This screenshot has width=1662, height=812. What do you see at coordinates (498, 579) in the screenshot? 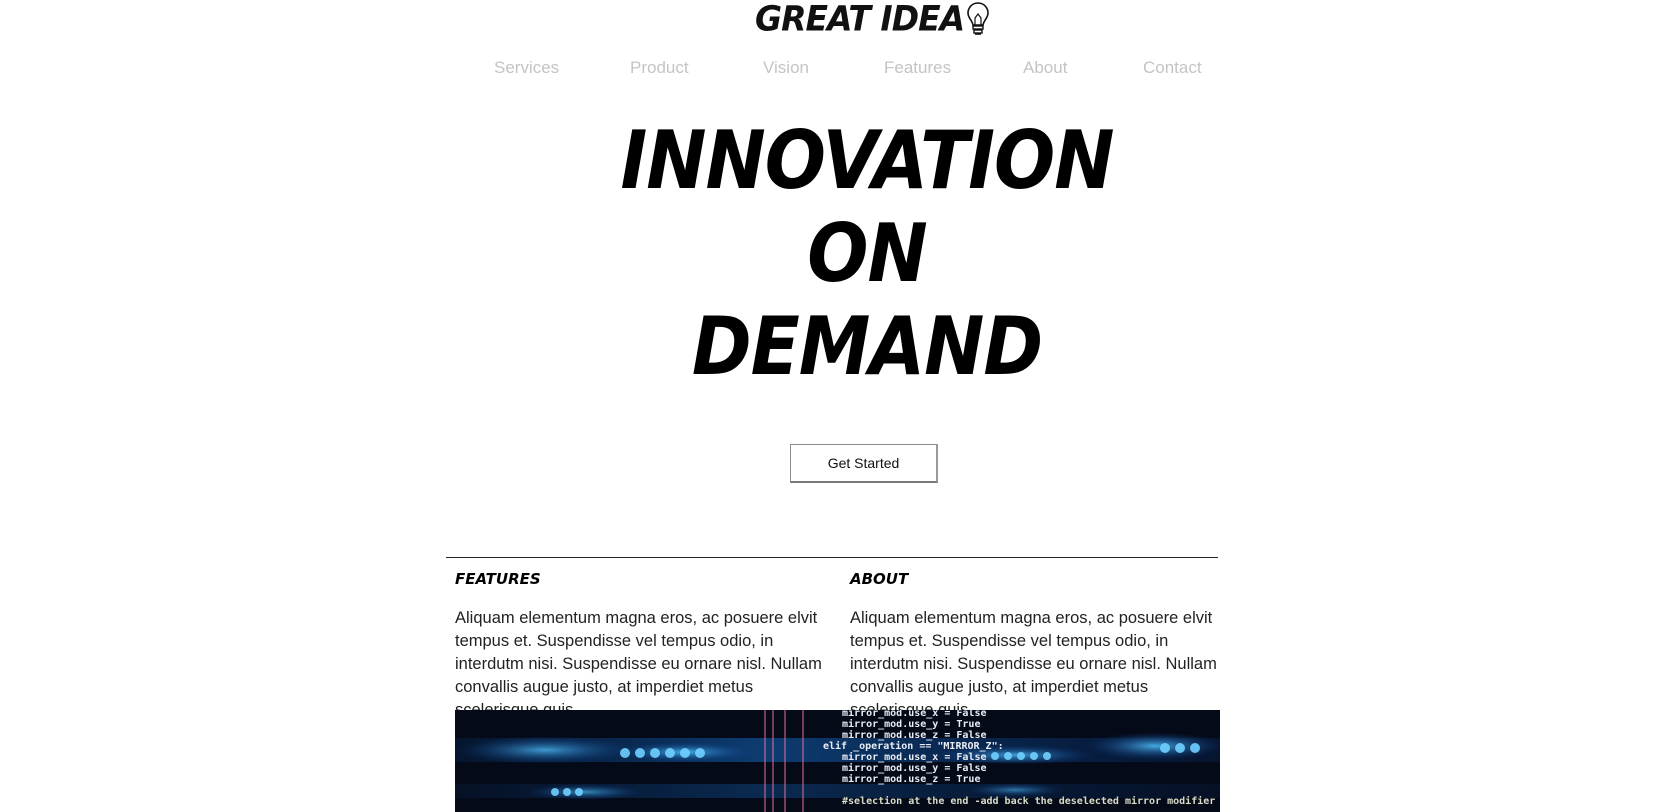
I see `features-heading: FEATURES` at bounding box center [498, 579].